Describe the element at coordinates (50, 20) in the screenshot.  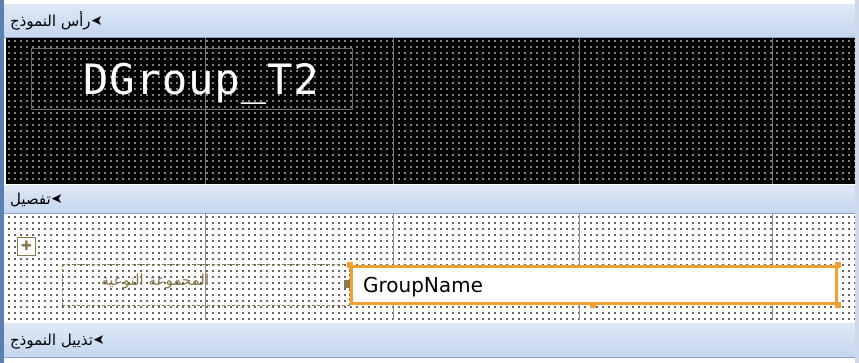
I see `form-header-label: رأس النموذج` at that location.